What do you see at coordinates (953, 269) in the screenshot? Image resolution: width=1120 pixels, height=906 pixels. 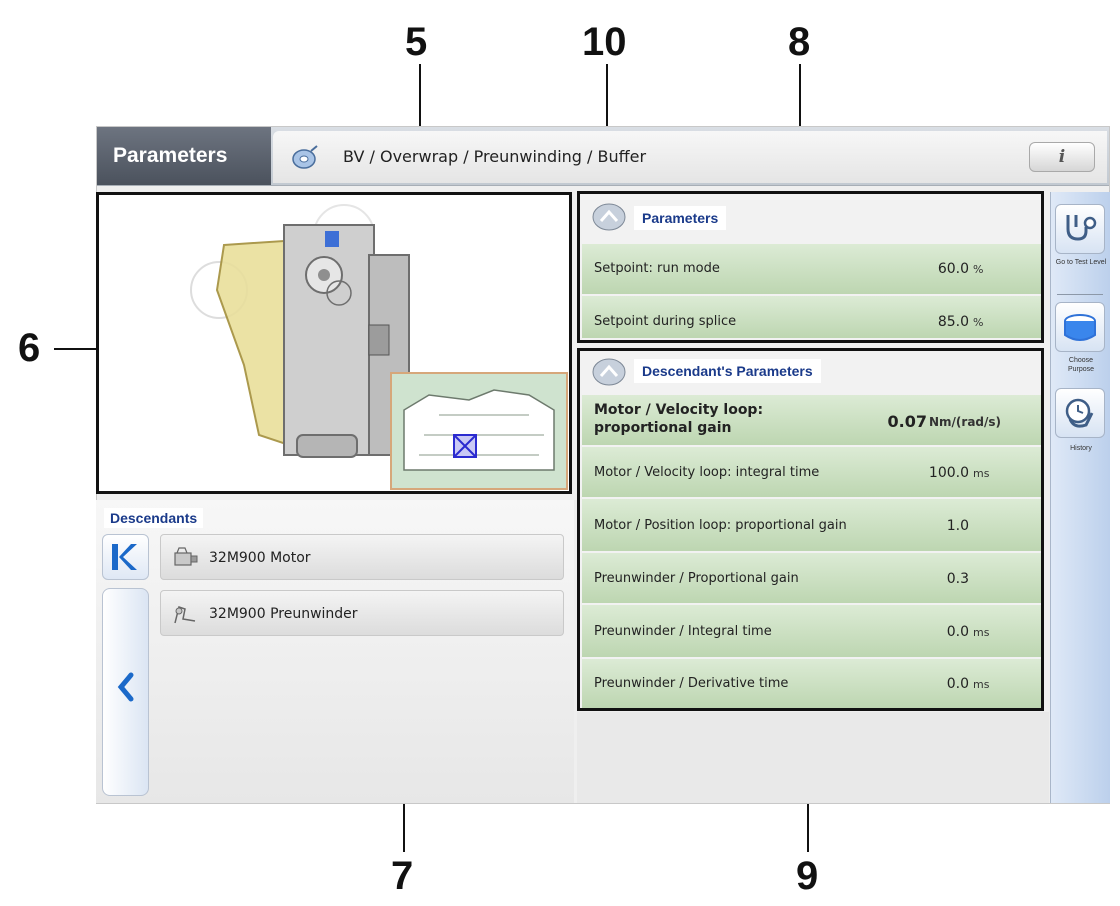 I see `parameter-value: 60.0` at bounding box center [953, 269].